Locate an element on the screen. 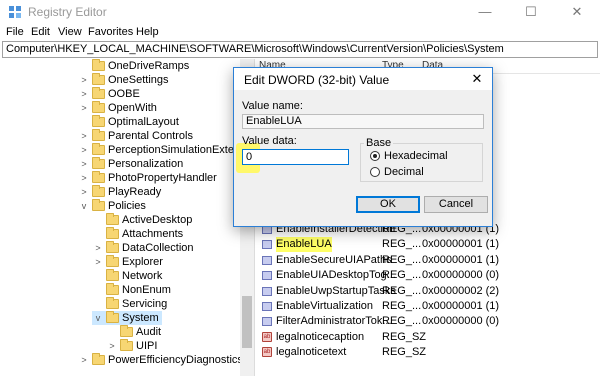  value-row: ab legalnoticecaption REG_SZ is located at coordinates (428, 337).